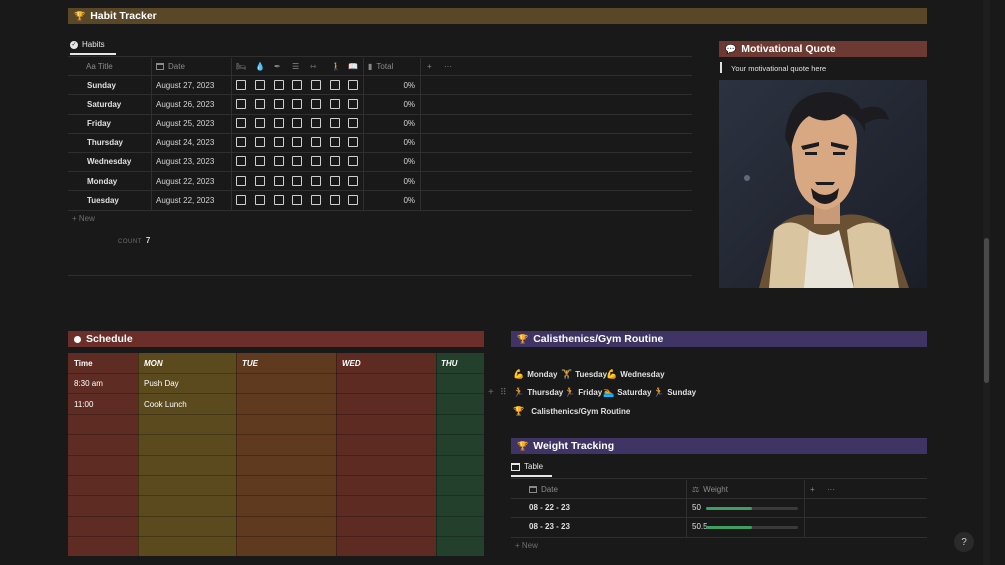 The width and height of the screenshot is (1005, 565). Describe the element at coordinates (295, 66) in the screenshot. I see `column-header-checklist: ☰` at that location.